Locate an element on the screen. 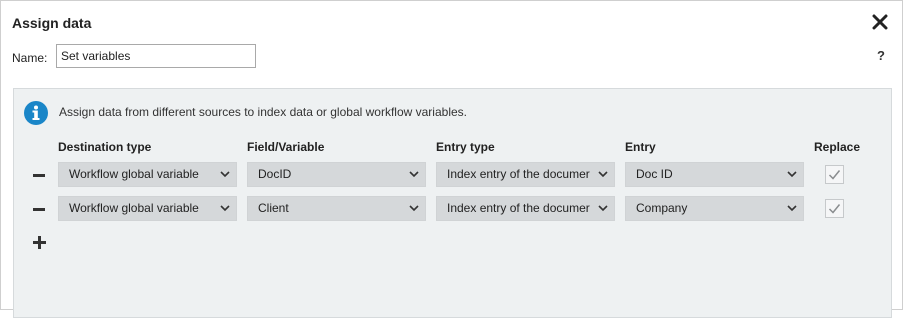 Image resolution: width=903 pixels, height=318 pixels. select-value: DocID is located at coordinates (275, 174).